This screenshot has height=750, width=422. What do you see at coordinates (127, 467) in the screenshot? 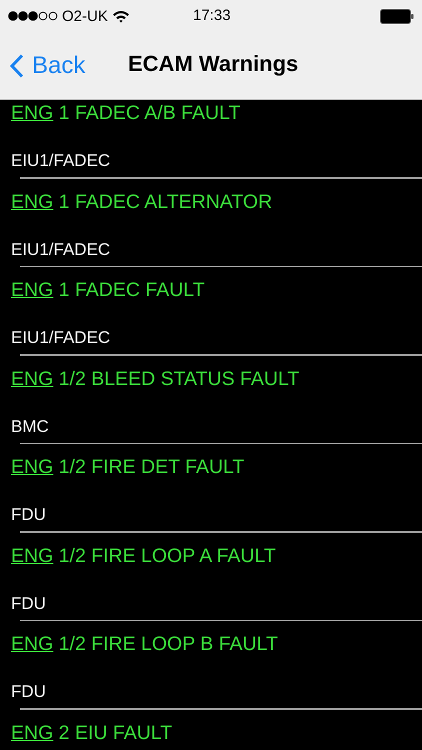
I see `warning-title: ENG 1/2 FIRE DET FAULT` at bounding box center [127, 467].